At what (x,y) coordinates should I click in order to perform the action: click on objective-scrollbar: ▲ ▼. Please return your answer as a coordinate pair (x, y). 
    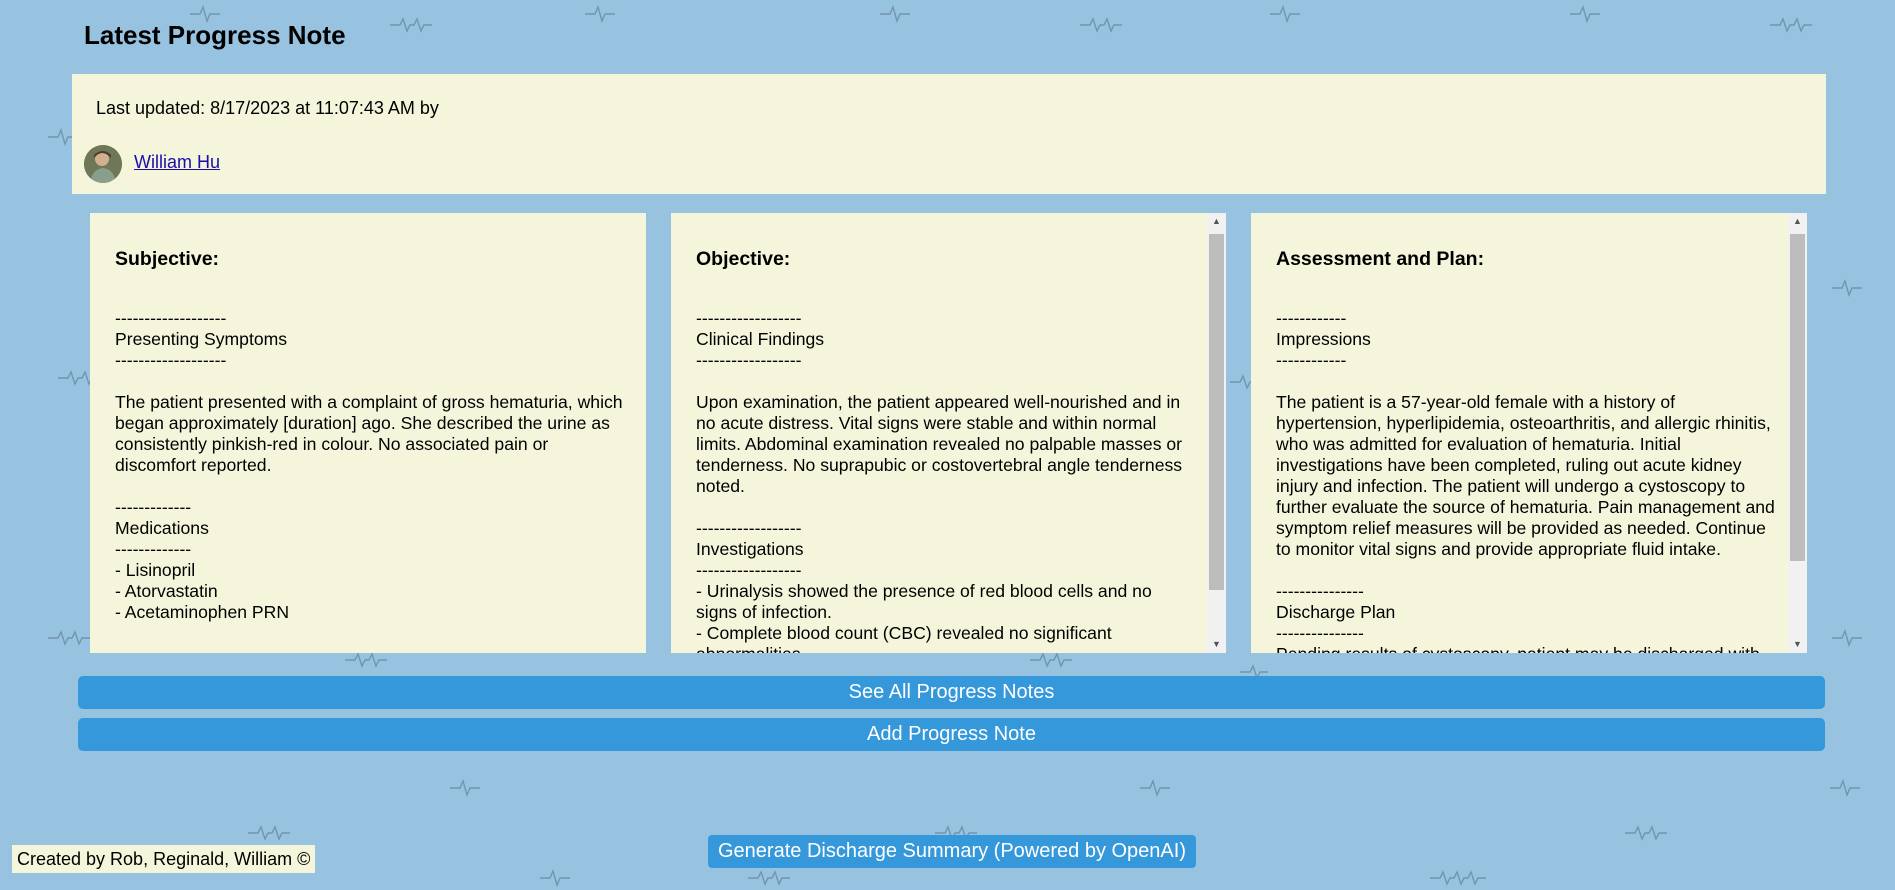
    Looking at the image, I should click on (1216, 433).